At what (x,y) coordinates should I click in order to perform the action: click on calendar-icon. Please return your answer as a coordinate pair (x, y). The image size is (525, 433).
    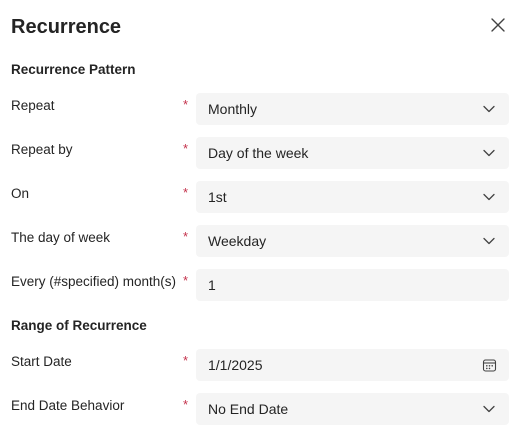
    Looking at the image, I should click on (489, 365).